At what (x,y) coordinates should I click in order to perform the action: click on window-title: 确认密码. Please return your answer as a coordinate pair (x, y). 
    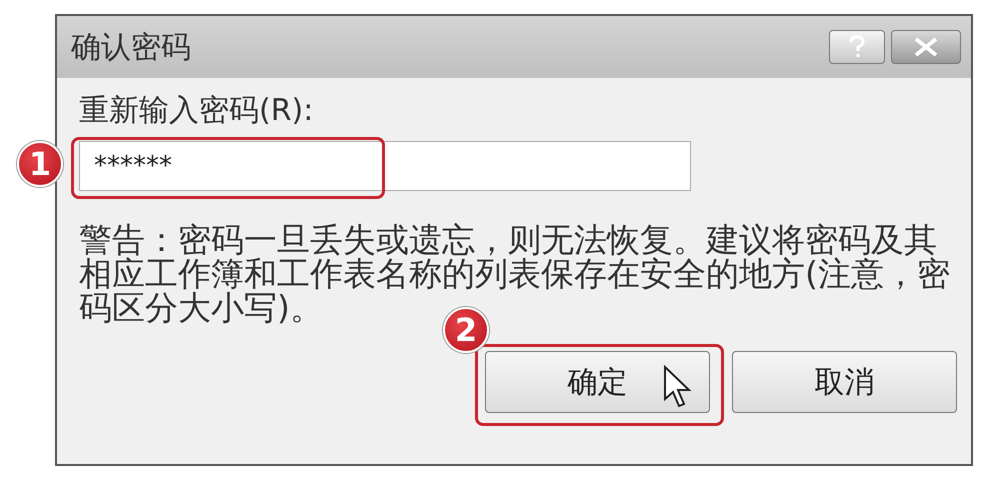
    Looking at the image, I should click on (131, 47).